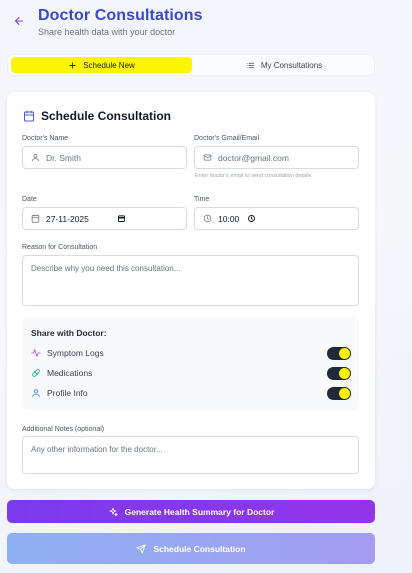  What do you see at coordinates (121, 218) in the screenshot?
I see `date-picker-icon` at bounding box center [121, 218].